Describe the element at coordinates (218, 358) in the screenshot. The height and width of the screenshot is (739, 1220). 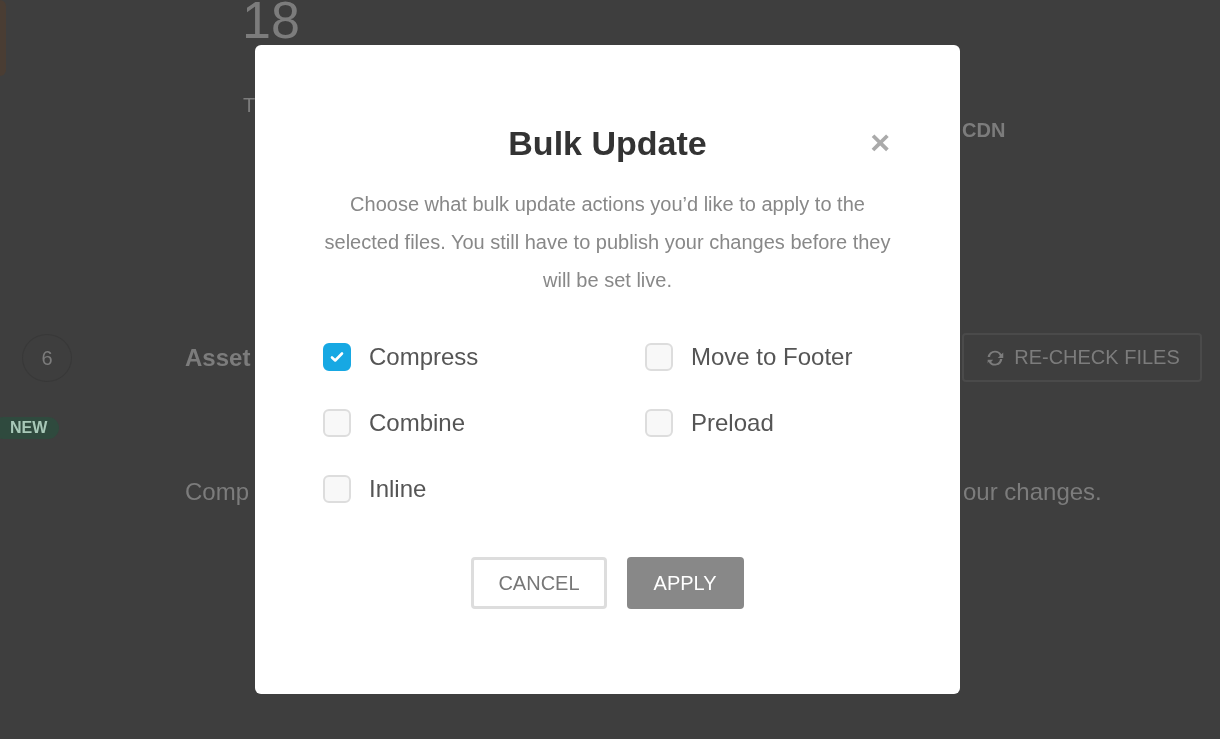
I see `section-title: Asset` at that location.